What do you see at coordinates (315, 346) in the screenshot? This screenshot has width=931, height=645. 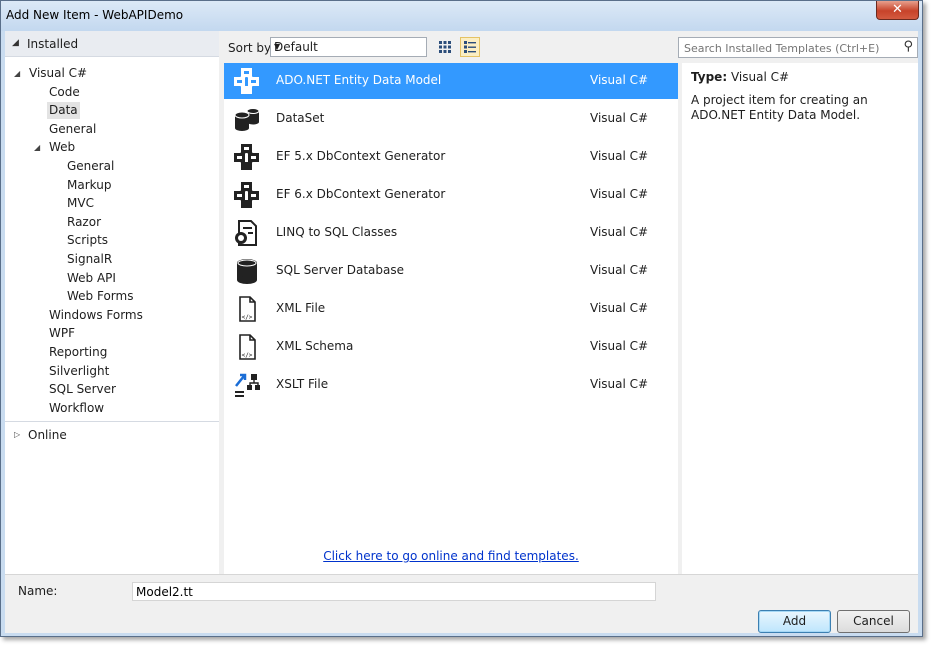 I see `template-name: XML Schema` at bounding box center [315, 346].